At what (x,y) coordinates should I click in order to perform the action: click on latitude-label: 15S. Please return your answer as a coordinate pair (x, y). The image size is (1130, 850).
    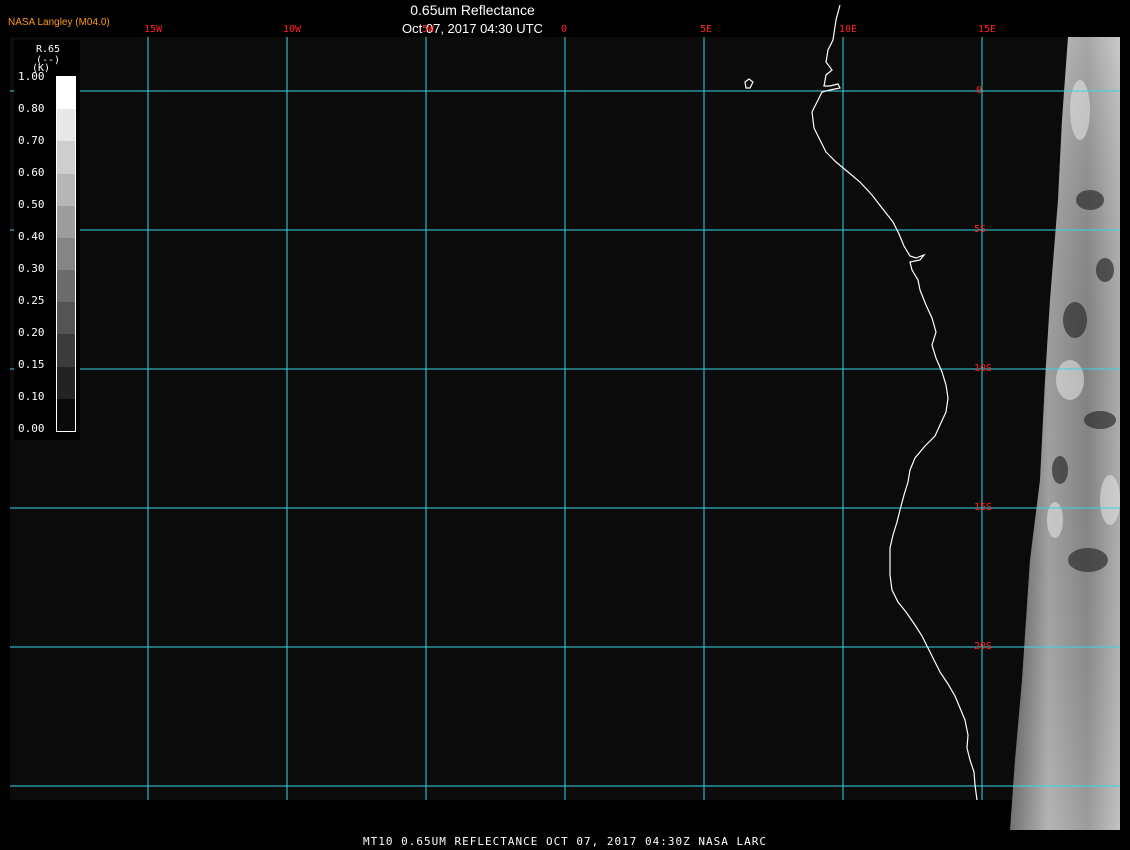
    Looking at the image, I should click on (983, 507).